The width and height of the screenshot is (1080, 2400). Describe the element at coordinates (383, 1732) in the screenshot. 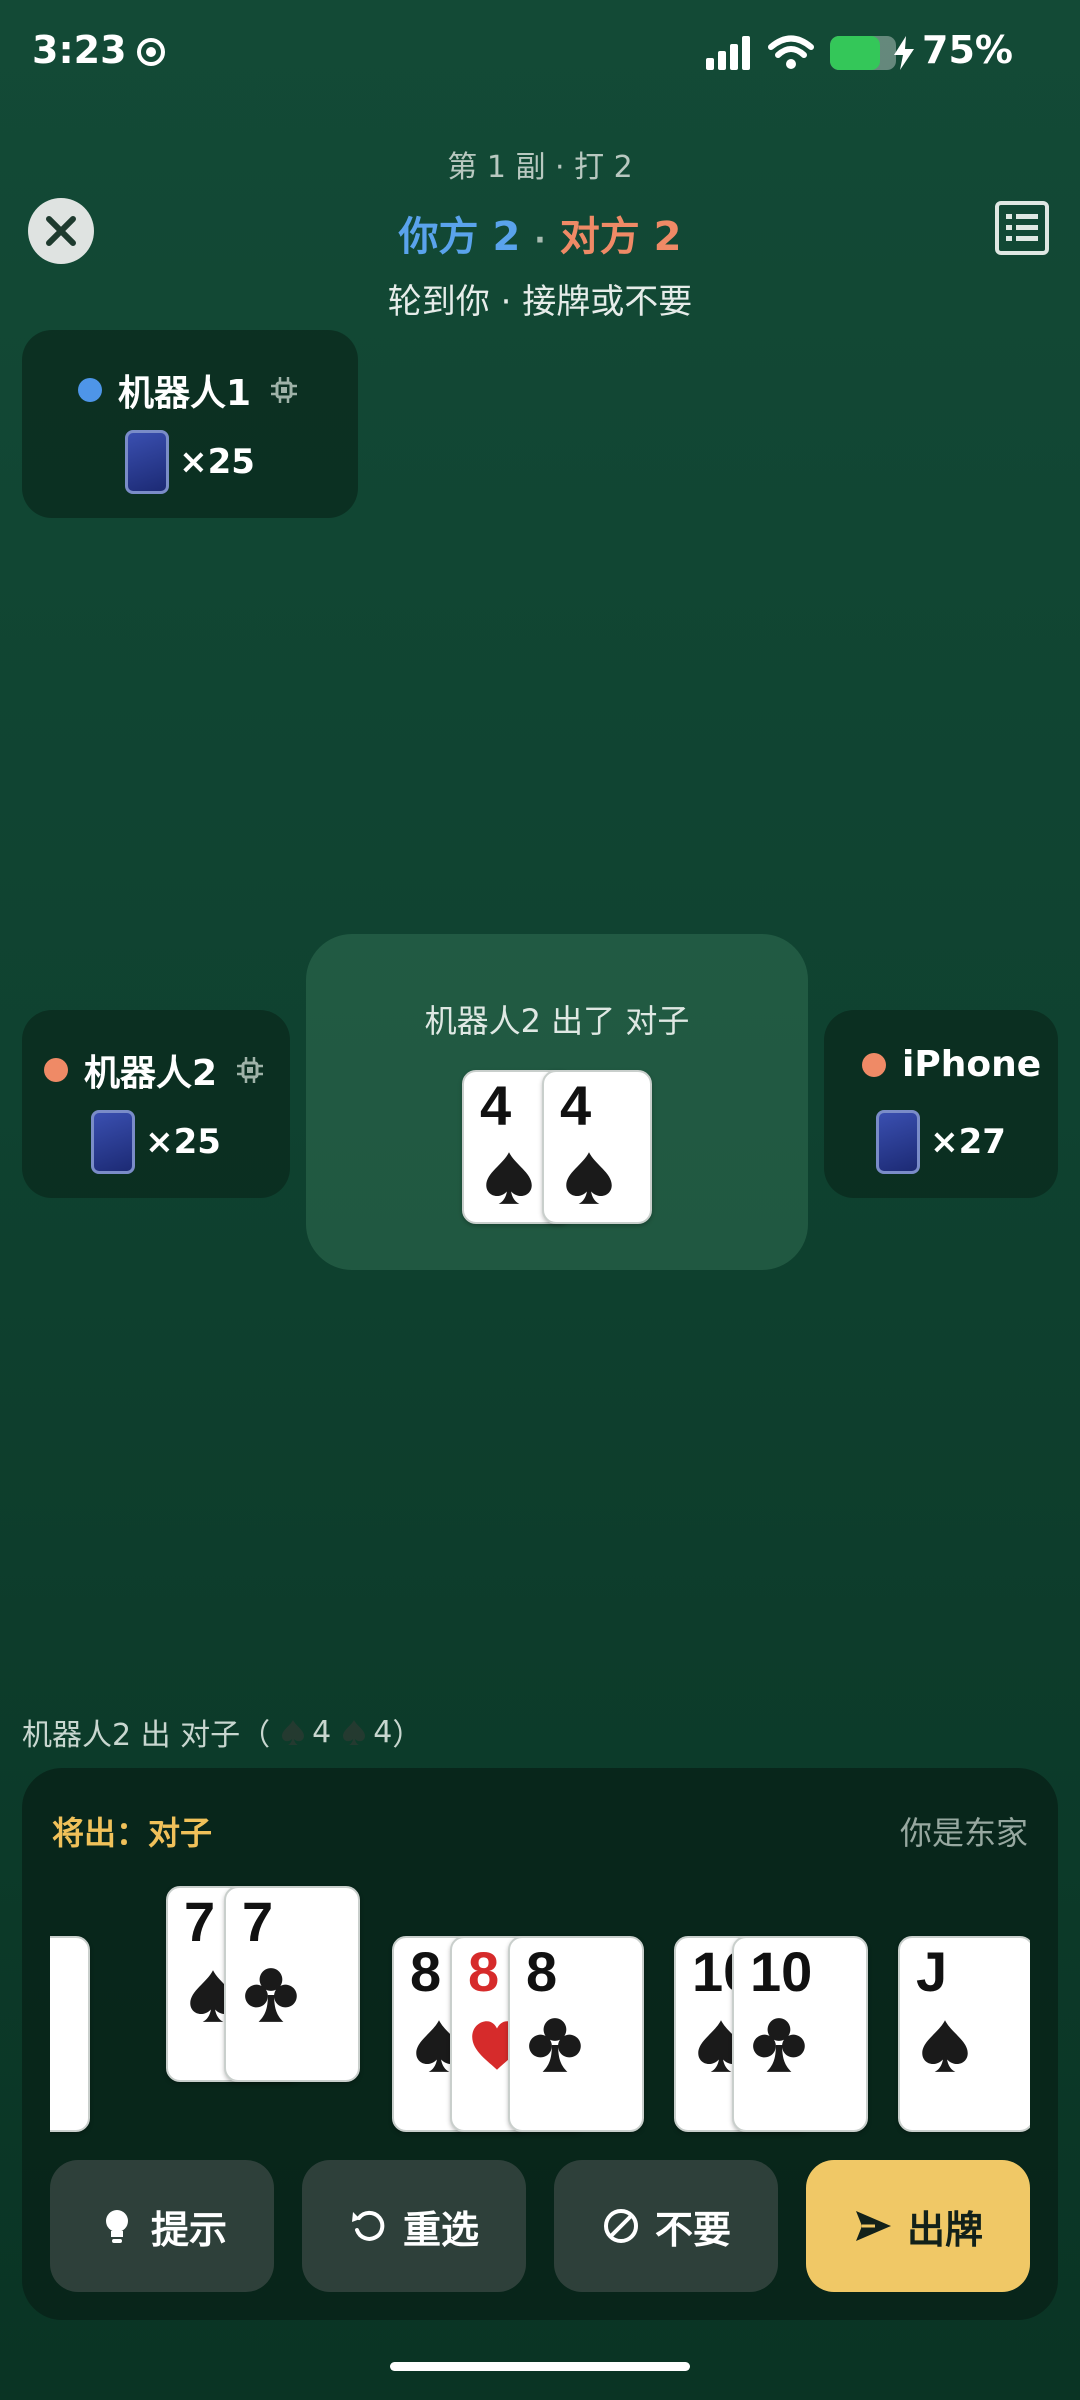

I see `log-card2: 4` at that location.